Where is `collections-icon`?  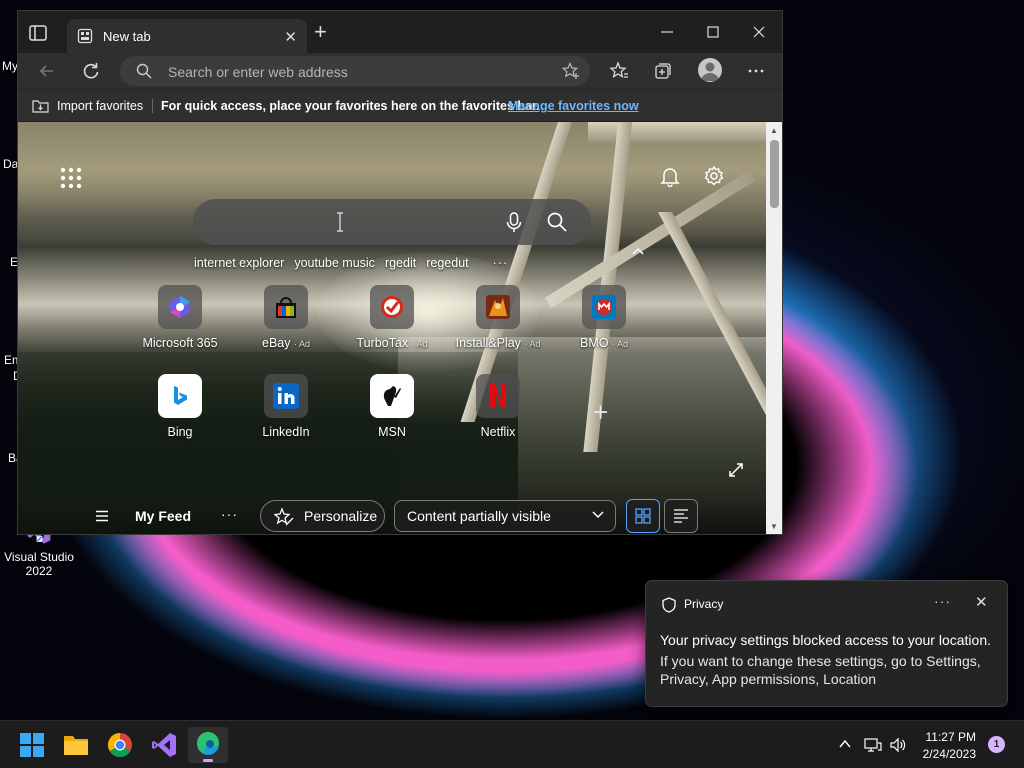 collections-icon is located at coordinates (663, 71).